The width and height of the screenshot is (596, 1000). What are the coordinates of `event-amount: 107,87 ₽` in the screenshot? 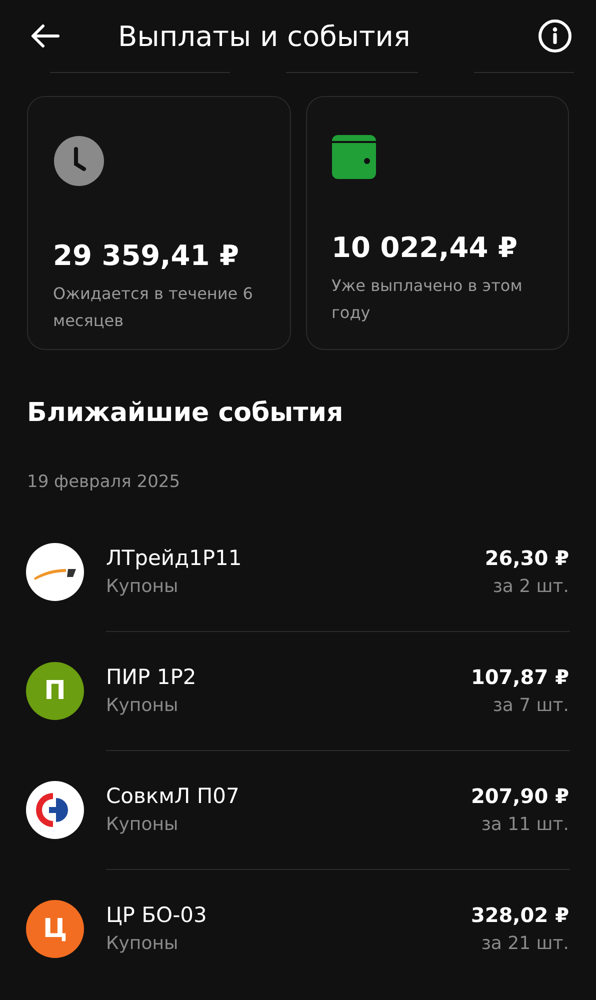 It's located at (519, 677).